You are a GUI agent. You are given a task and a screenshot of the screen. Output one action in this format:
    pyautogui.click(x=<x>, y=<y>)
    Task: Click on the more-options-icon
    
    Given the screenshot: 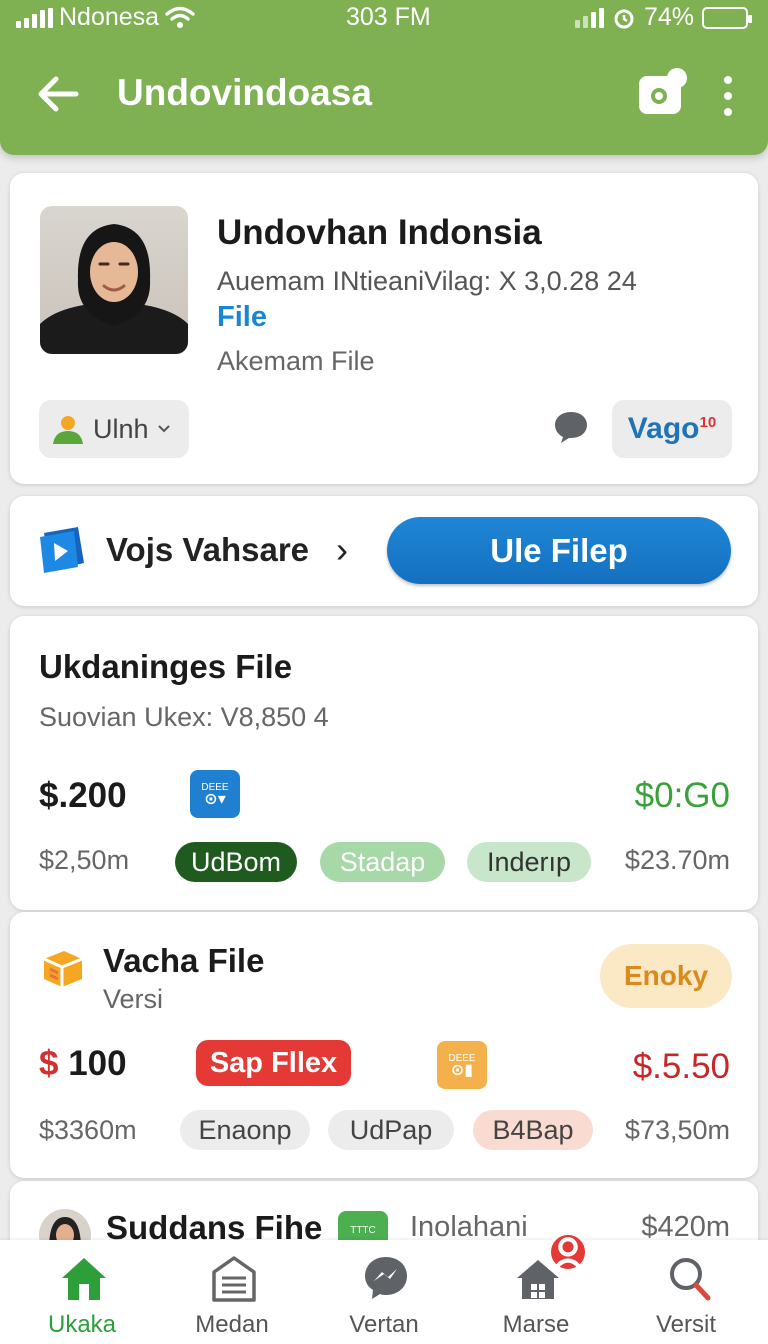 What is the action you would take?
    pyautogui.click(x=728, y=96)
    